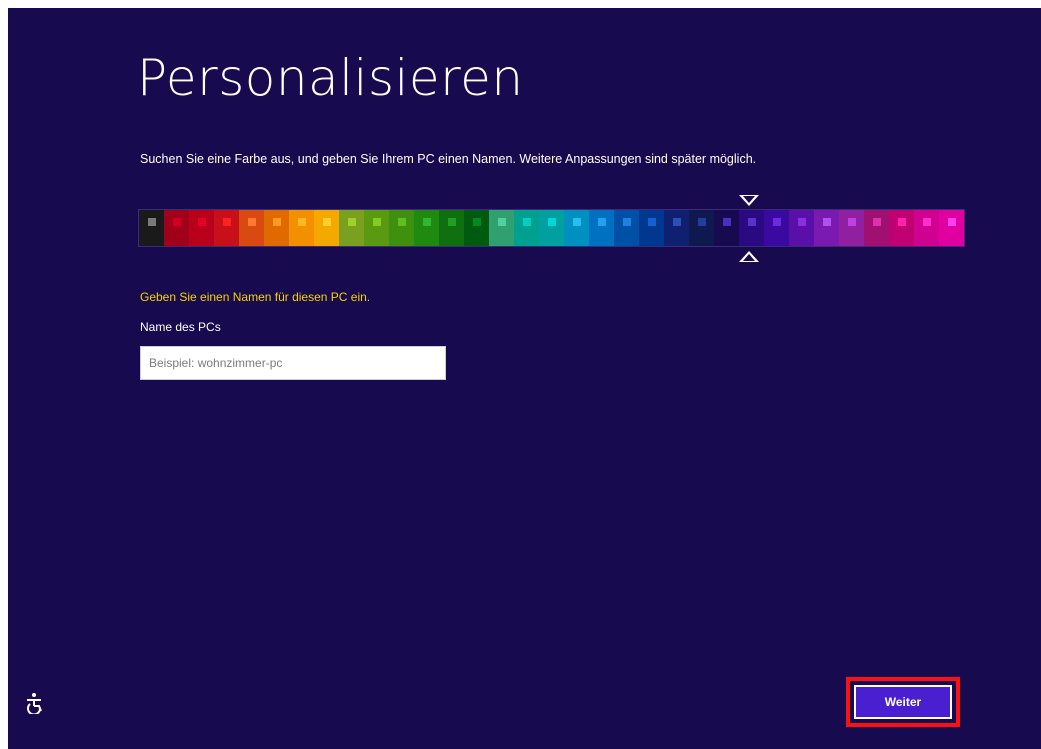 This screenshot has width=1041, height=749. What do you see at coordinates (749, 256) in the screenshot?
I see `color-slider-thumb-bottom-icon` at bounding box center [749, 256].